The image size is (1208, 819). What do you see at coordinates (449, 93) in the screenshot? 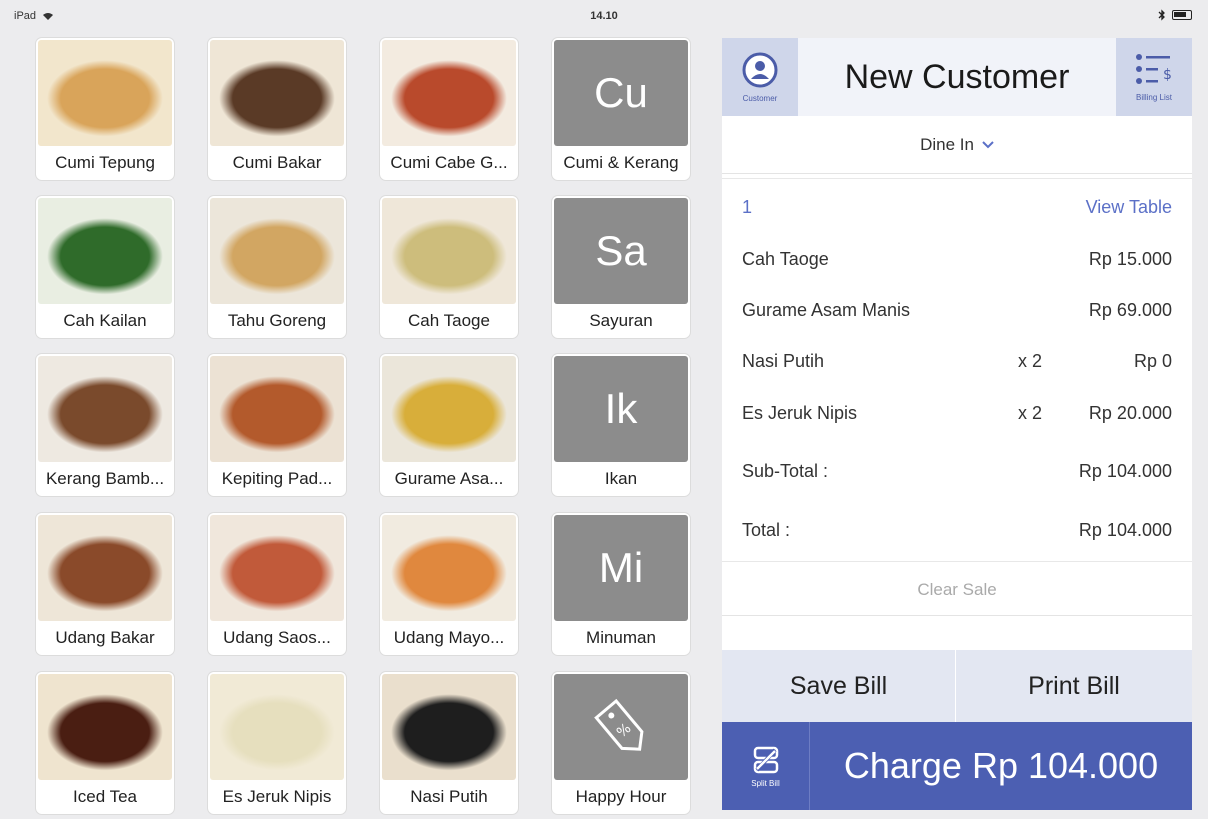
I see `chili-squid-photo` at bounding box center [449, 93].